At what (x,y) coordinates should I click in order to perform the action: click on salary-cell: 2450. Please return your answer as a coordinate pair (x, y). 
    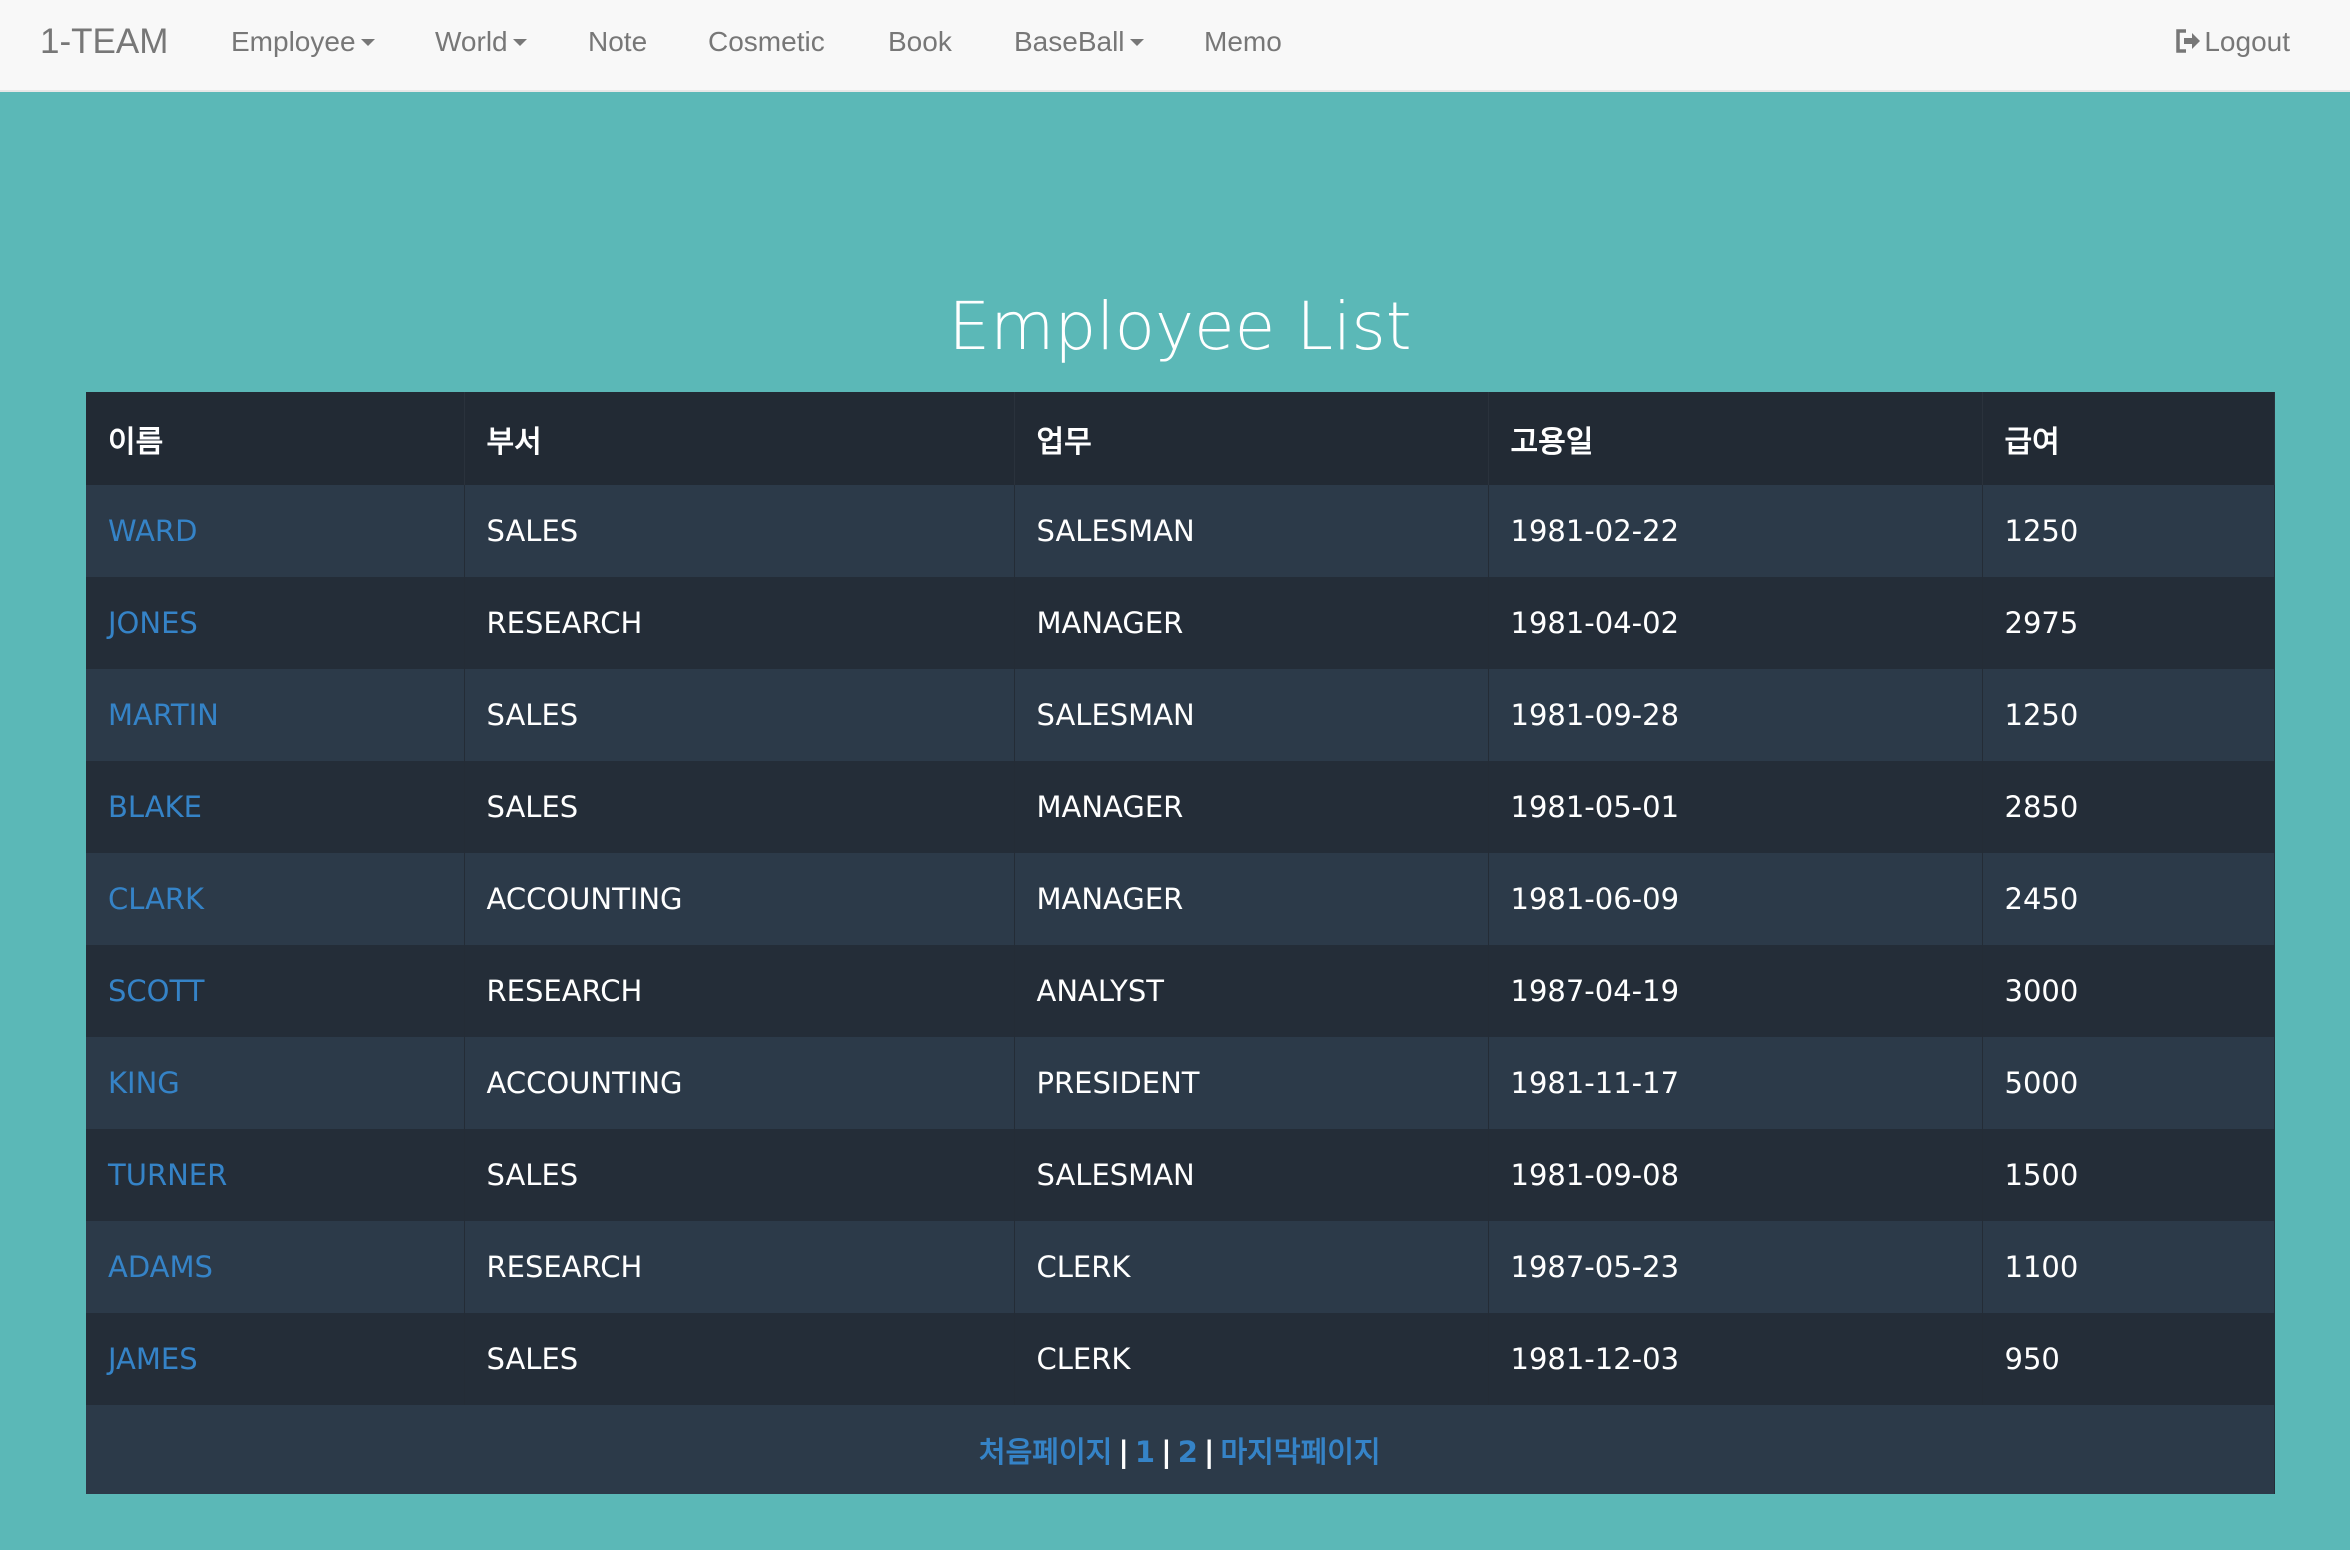
    Looking at the image, I should click on (2128, 899).